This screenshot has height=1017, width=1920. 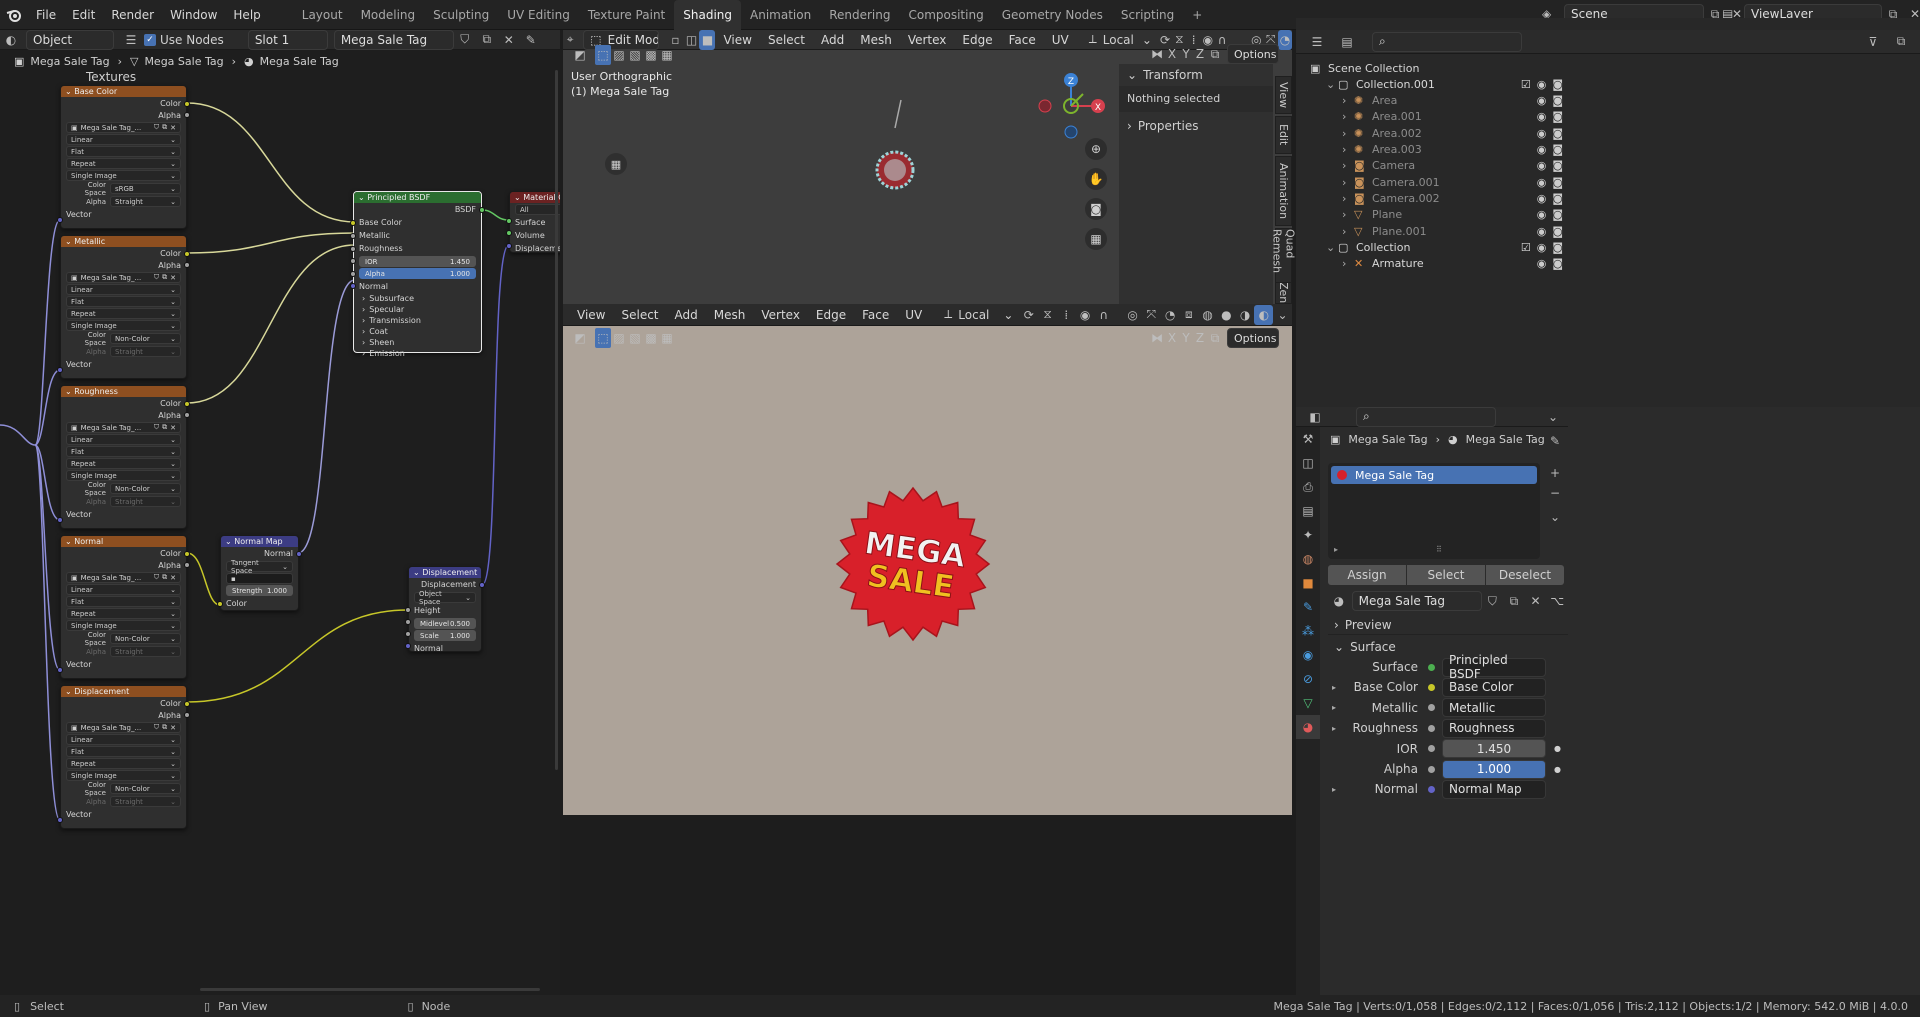 I want to click on select-intersect-icon: ▦, so click(x=667, y=55).